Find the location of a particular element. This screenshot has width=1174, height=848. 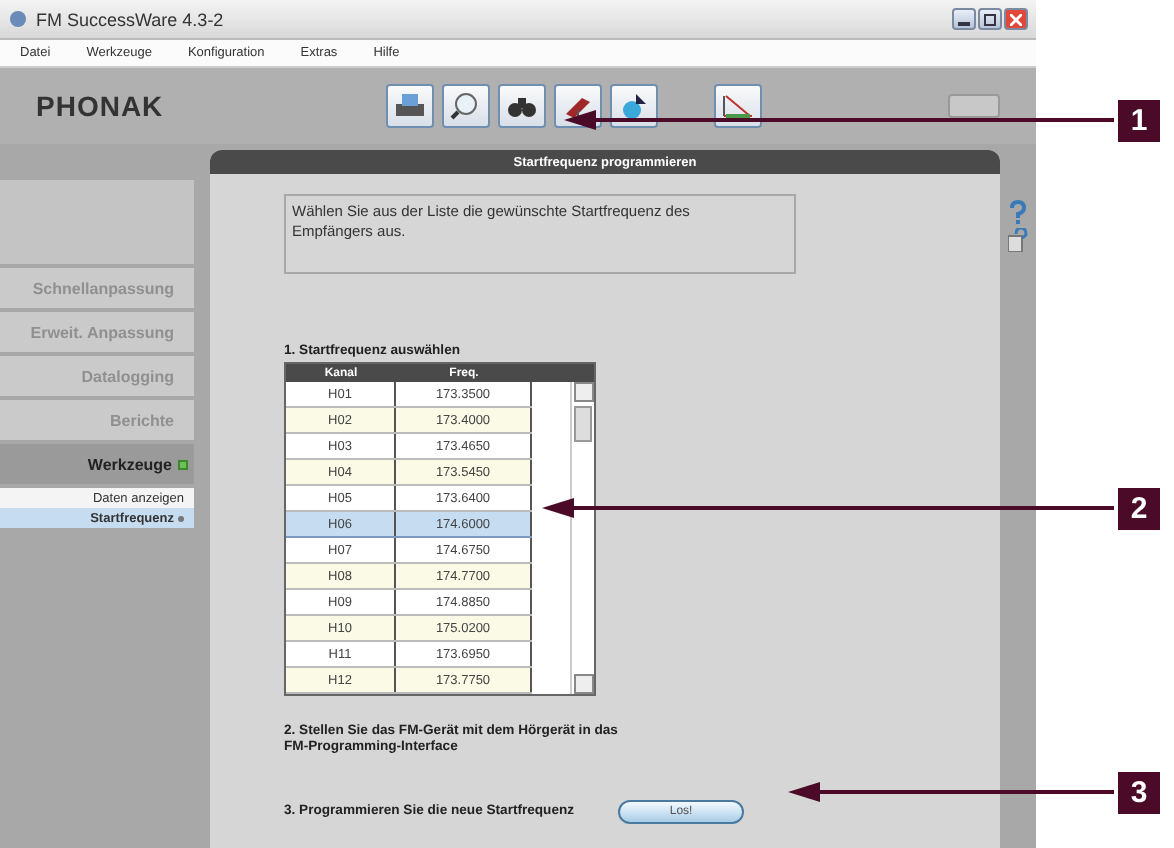

callout-number: 1 is located at coordinates (1139, 121).